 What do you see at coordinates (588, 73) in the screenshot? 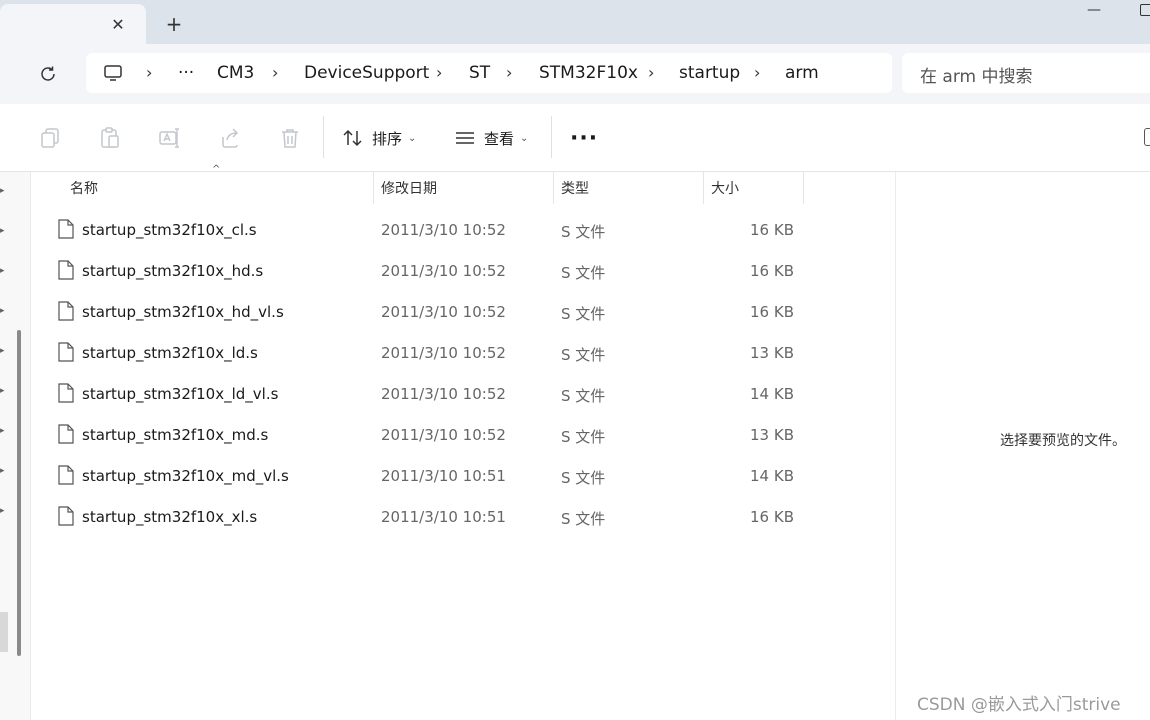
I see `breadcrumb-stm32f10x: STM32F10x` at bounding box center [588, 73].